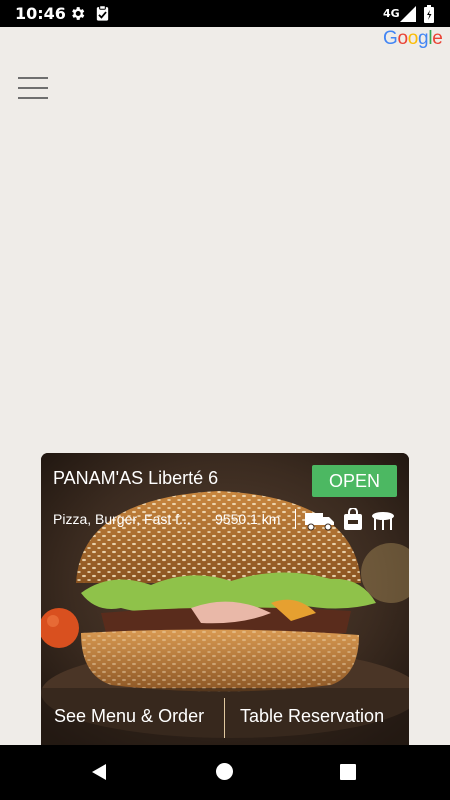 This screenshot has width=450, height=800. I want to click on home-icon, so click(224, 771).